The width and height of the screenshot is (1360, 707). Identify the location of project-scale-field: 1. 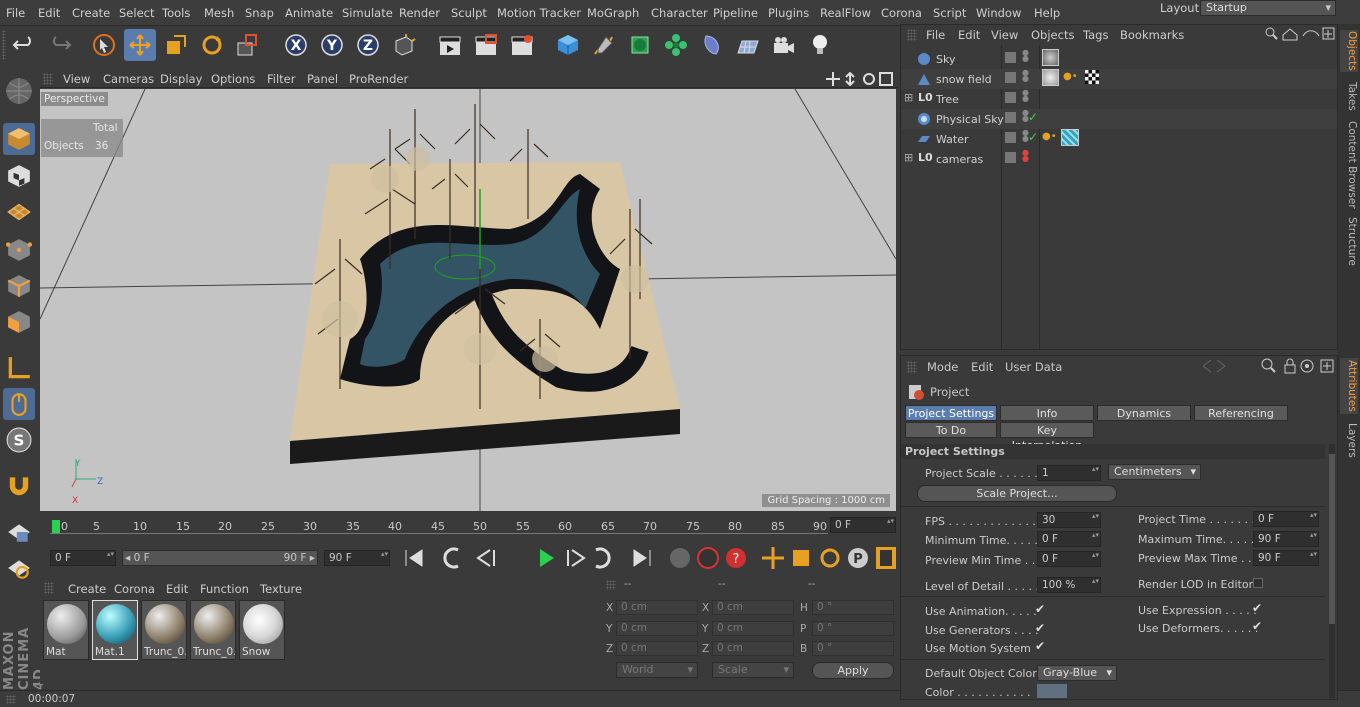
(1069, 473).